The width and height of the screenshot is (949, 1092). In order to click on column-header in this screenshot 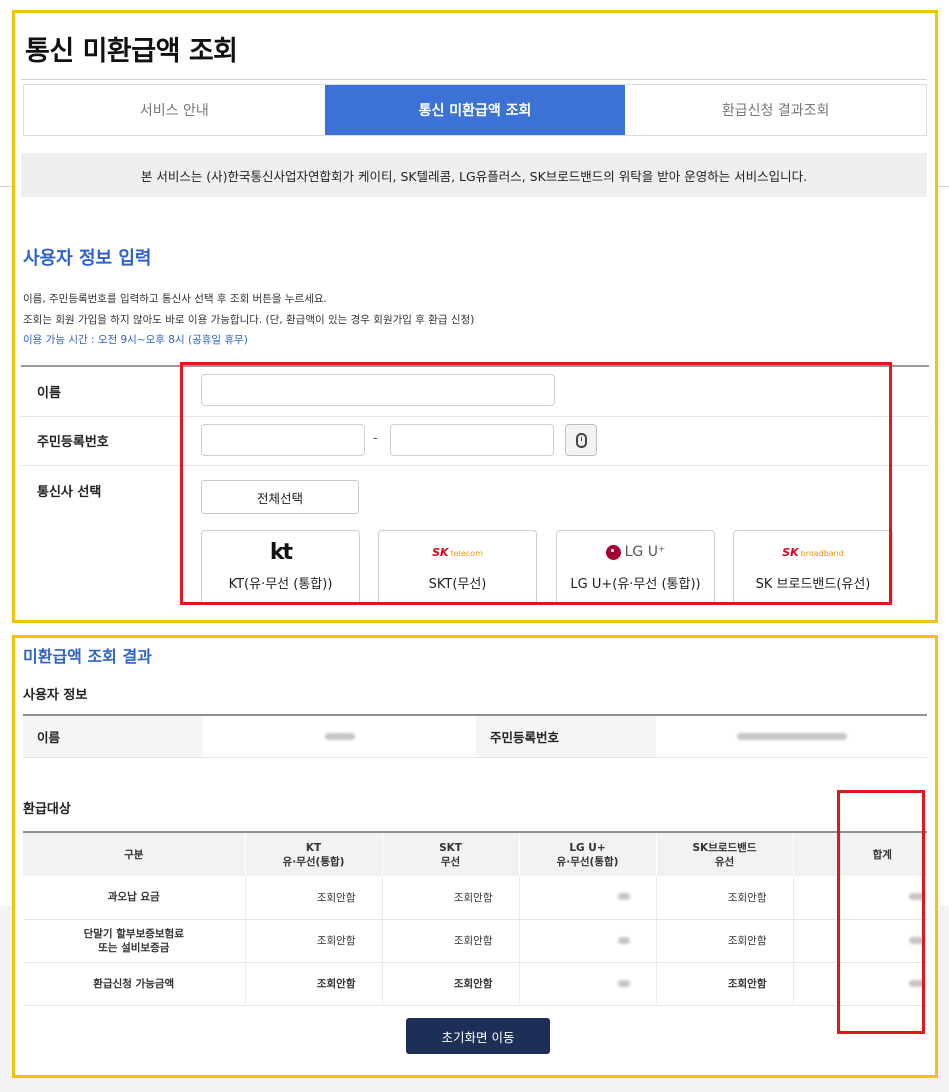, I will do `click(815, 853)`.